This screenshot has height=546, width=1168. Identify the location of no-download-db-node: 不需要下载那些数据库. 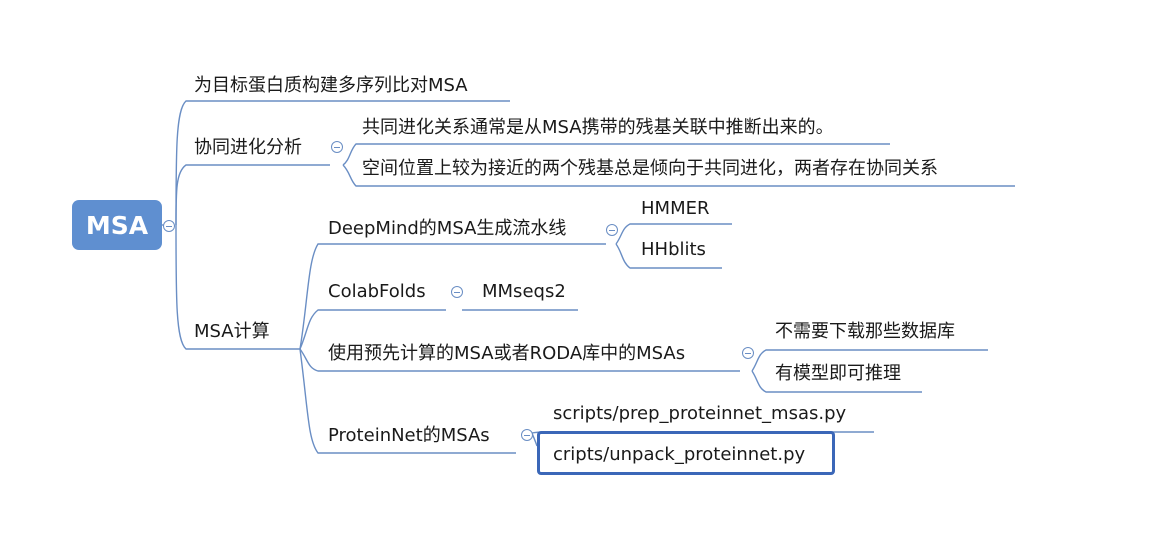
(865, 332).